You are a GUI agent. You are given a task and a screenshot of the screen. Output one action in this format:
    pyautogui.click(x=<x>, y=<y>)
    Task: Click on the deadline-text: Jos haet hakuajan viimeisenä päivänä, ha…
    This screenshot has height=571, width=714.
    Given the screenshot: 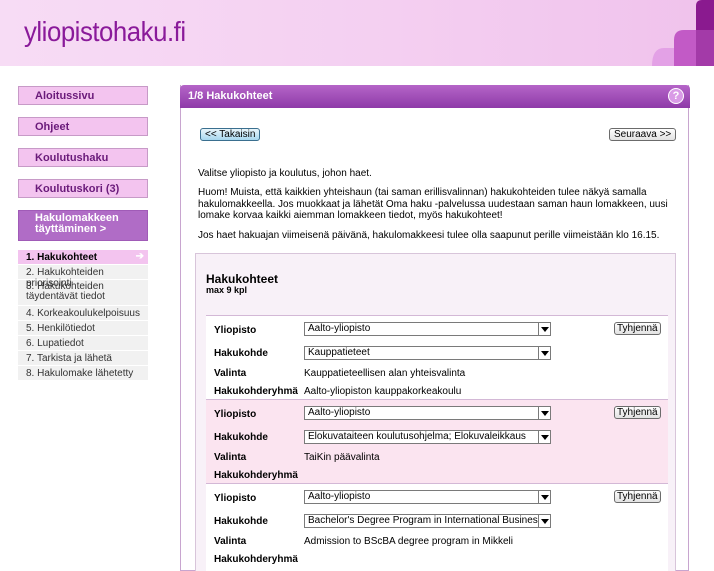 What is the action you would take?
    pyautogui.click(x=429, y=235)
    